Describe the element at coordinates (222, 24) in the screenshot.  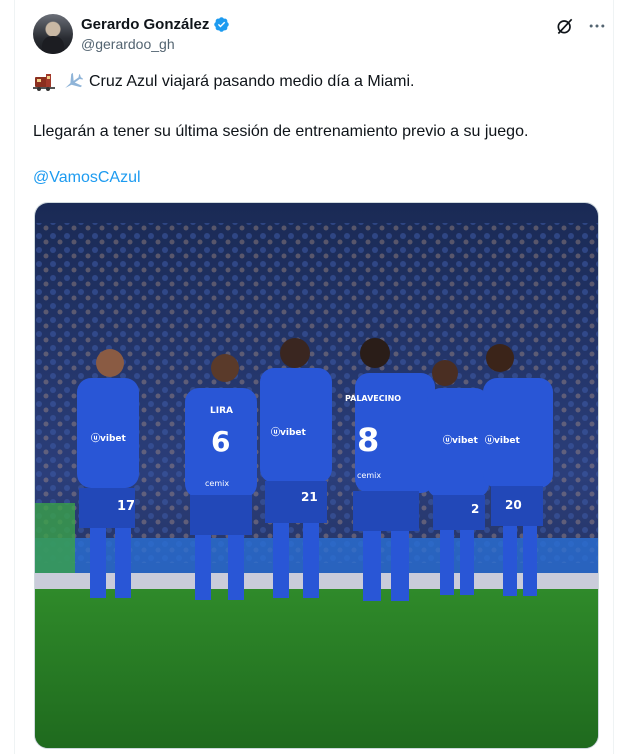
I see `verified-badge-icon` at that location.